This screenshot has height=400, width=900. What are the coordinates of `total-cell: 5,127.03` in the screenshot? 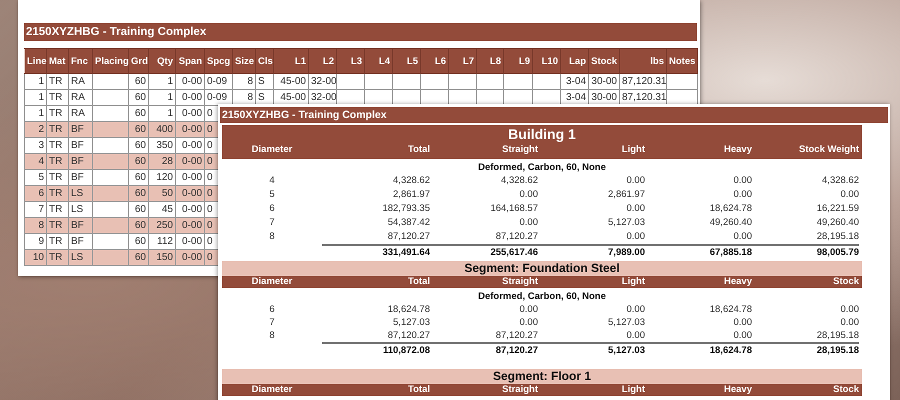 It's located at (591, 349).